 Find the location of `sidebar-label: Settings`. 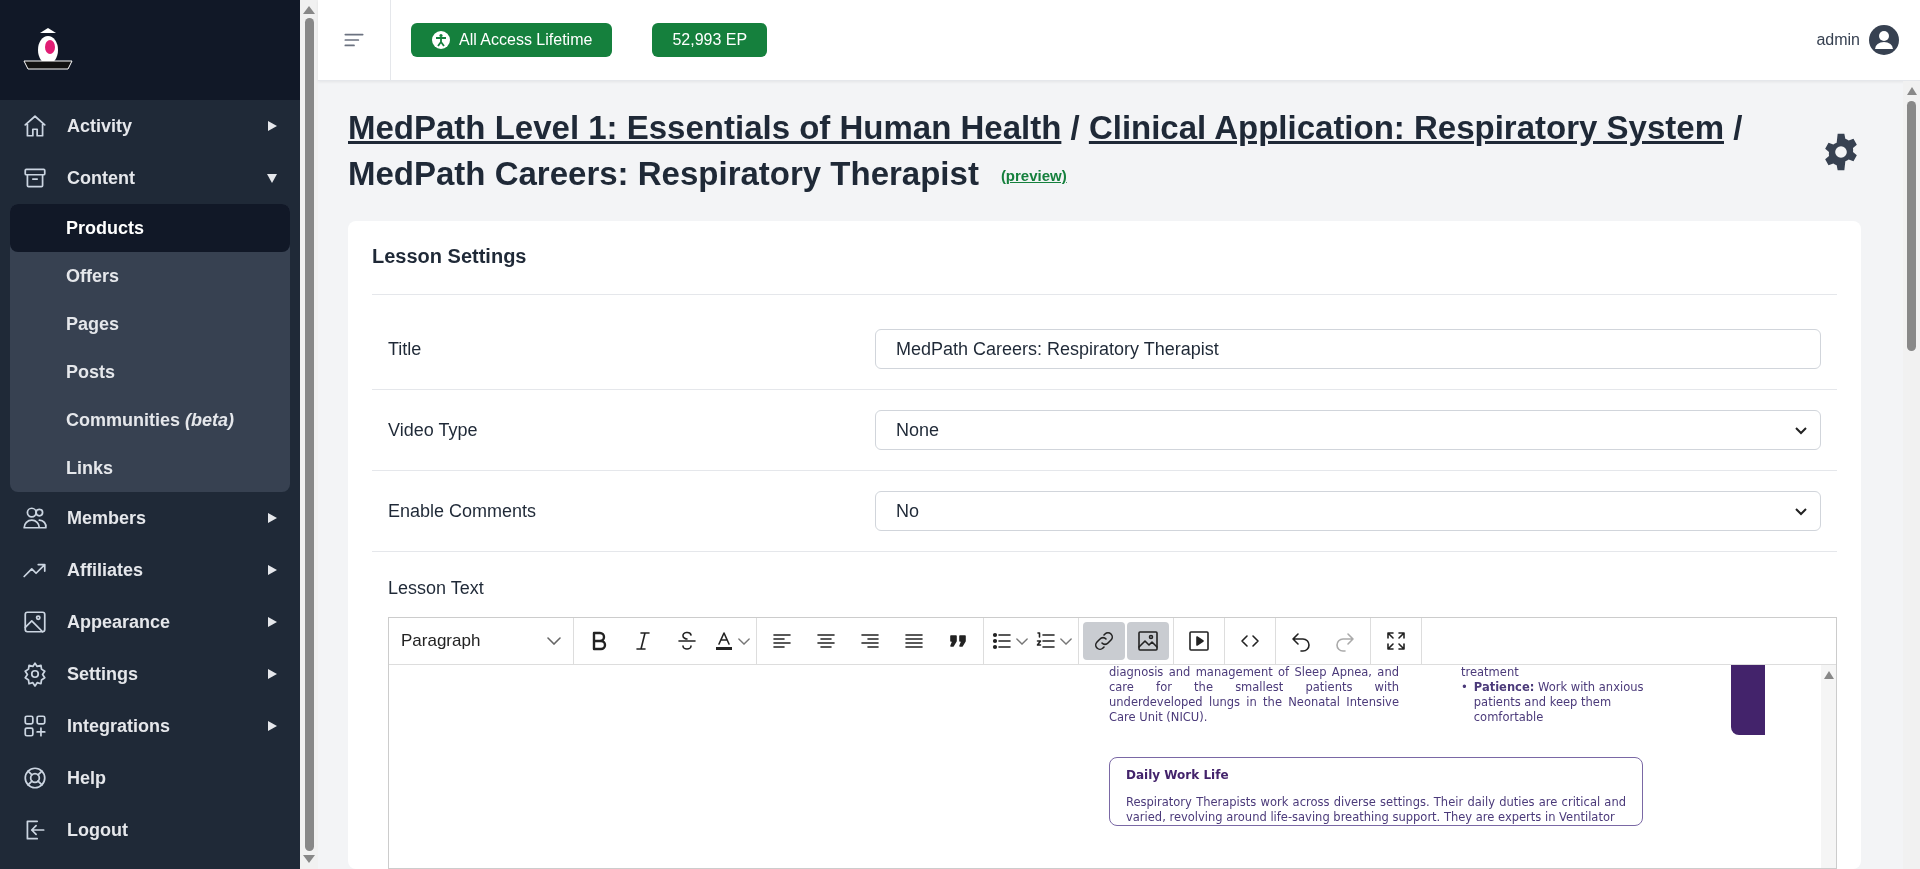

sidebar-label: Settings is located at coordinates (103, 674).